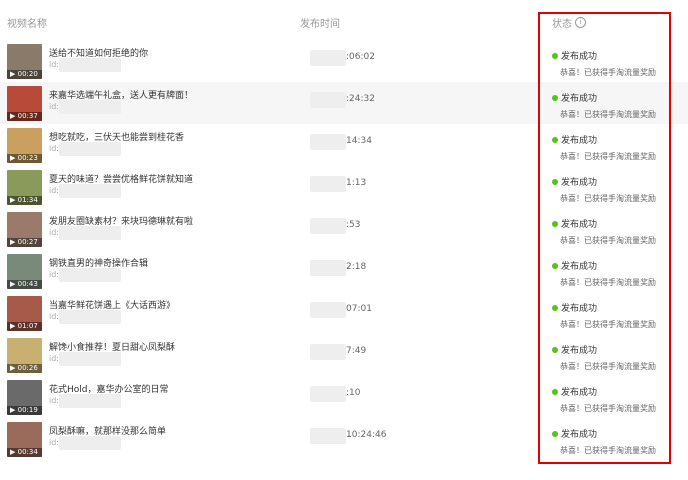  Describe the element at coordinates (24, 271) in the screenshot. I see `video-thumbnail: ▶ 00:43` at that location.